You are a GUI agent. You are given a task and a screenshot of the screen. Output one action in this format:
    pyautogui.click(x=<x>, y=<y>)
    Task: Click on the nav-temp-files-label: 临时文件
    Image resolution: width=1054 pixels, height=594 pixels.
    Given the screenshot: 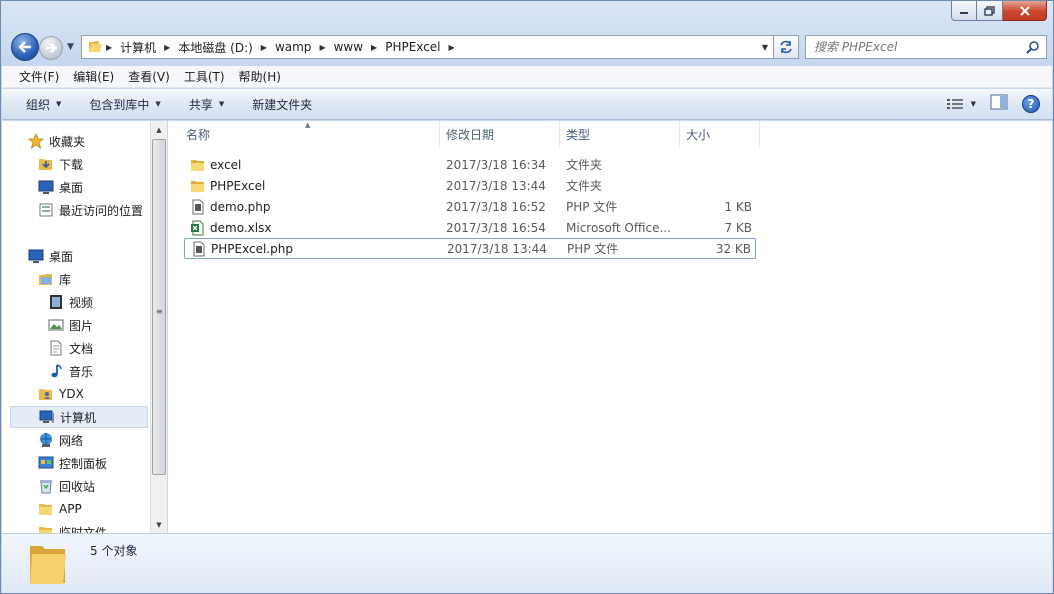 What is the action you would take?
    pyautogui.click(x=83, y=529)
    